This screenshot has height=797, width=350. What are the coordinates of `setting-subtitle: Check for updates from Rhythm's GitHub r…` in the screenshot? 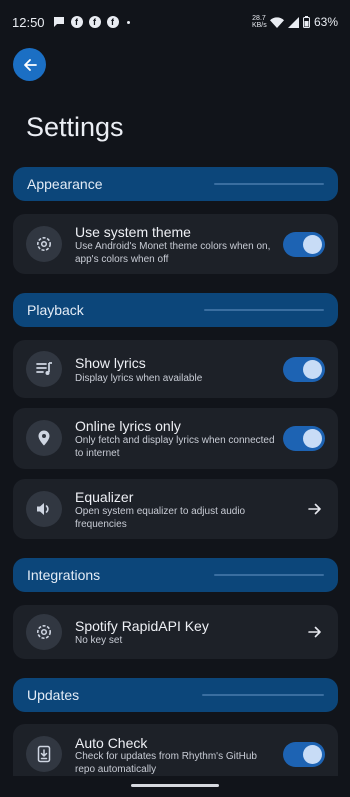 It's located at (166, 763).